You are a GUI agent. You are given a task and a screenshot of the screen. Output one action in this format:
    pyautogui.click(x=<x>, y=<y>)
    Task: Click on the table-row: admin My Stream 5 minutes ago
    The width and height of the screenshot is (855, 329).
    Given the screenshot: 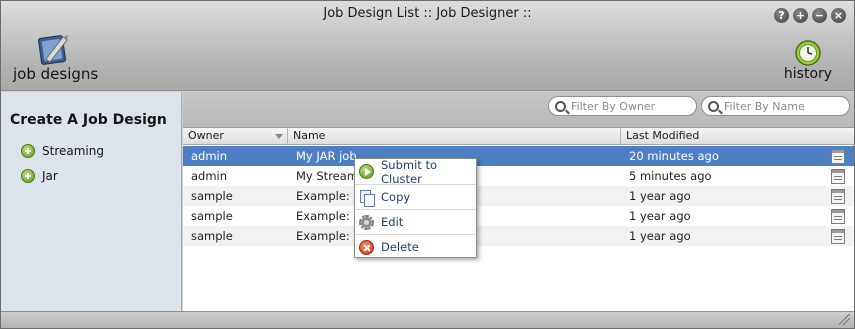 What is the action you would take?
    pyautogui.click(x=518, y=176)
    